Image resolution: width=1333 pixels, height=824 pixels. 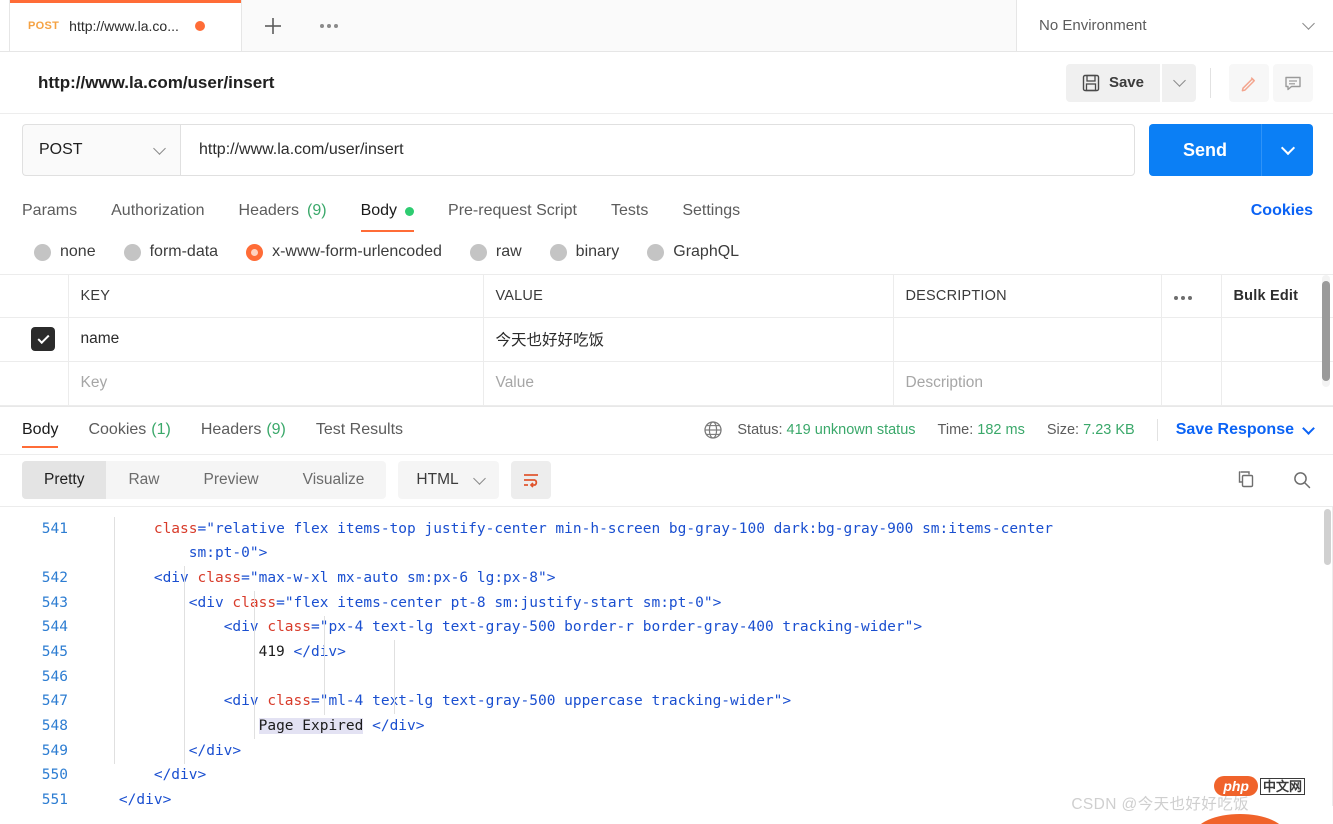 I want to click on body-type-label: form-data, so click(x=184, y=251).